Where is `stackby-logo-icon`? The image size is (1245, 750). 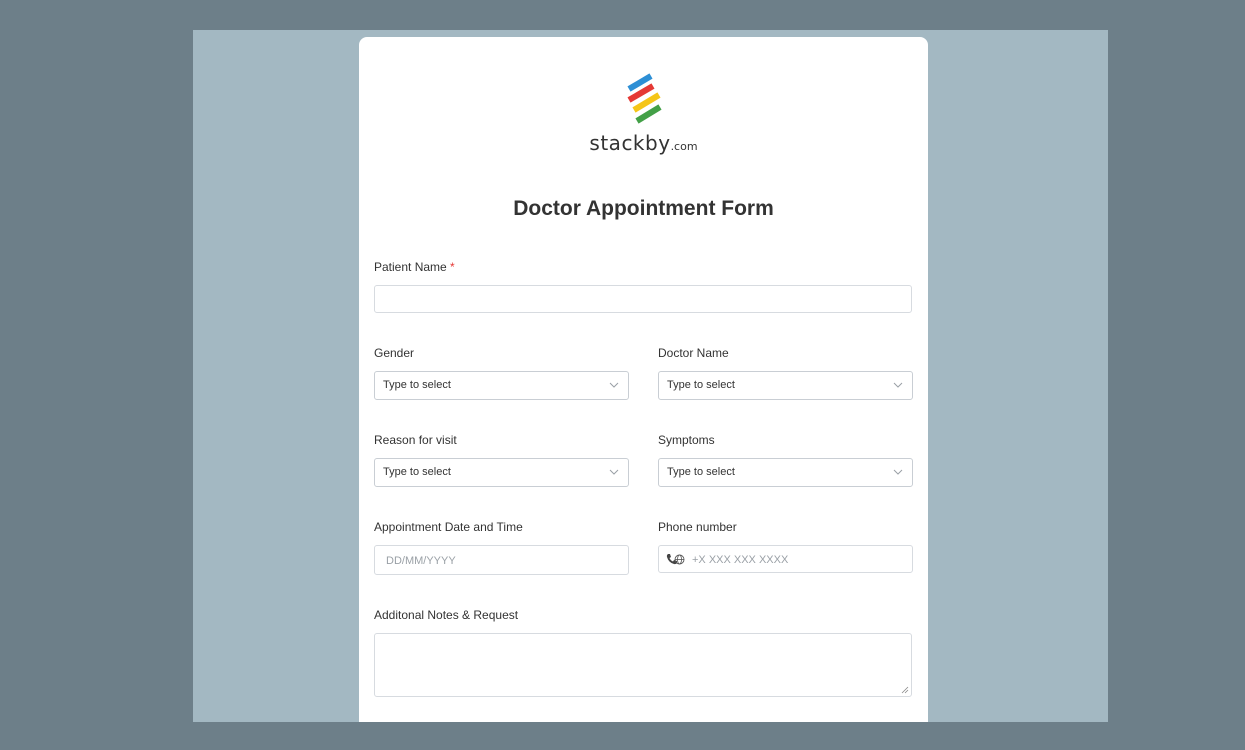 stackby-logo-icon is located at coordinates (644, 98).